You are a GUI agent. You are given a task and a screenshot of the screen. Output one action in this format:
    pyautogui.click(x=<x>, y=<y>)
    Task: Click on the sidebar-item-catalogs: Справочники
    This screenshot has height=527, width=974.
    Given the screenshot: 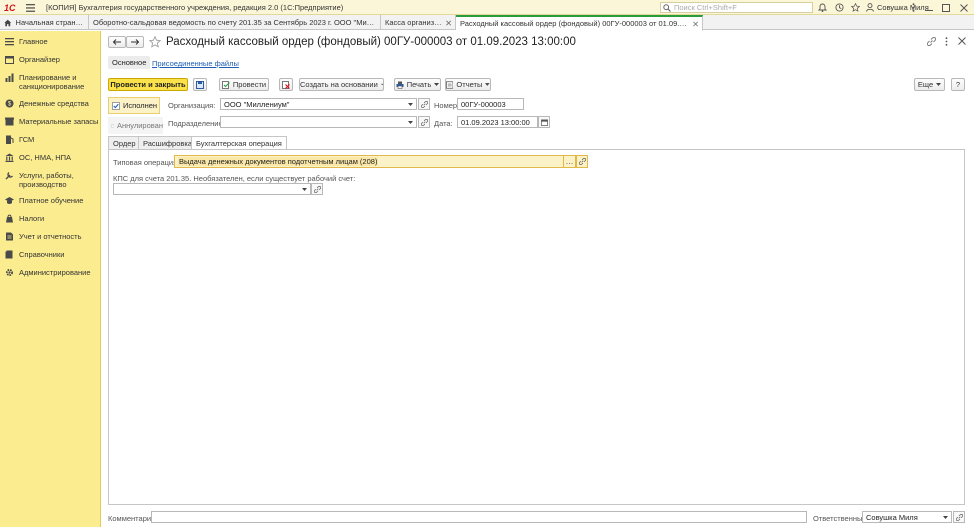 What is the action you would take?
    pyautogui.click(x=52, y=254)
    